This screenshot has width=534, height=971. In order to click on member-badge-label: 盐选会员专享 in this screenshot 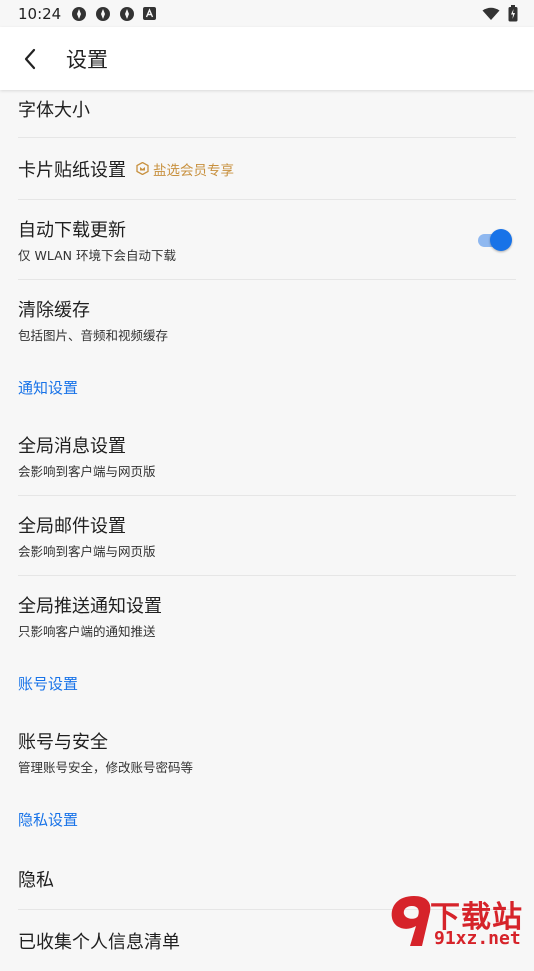, I will do `click(193, 170)`.